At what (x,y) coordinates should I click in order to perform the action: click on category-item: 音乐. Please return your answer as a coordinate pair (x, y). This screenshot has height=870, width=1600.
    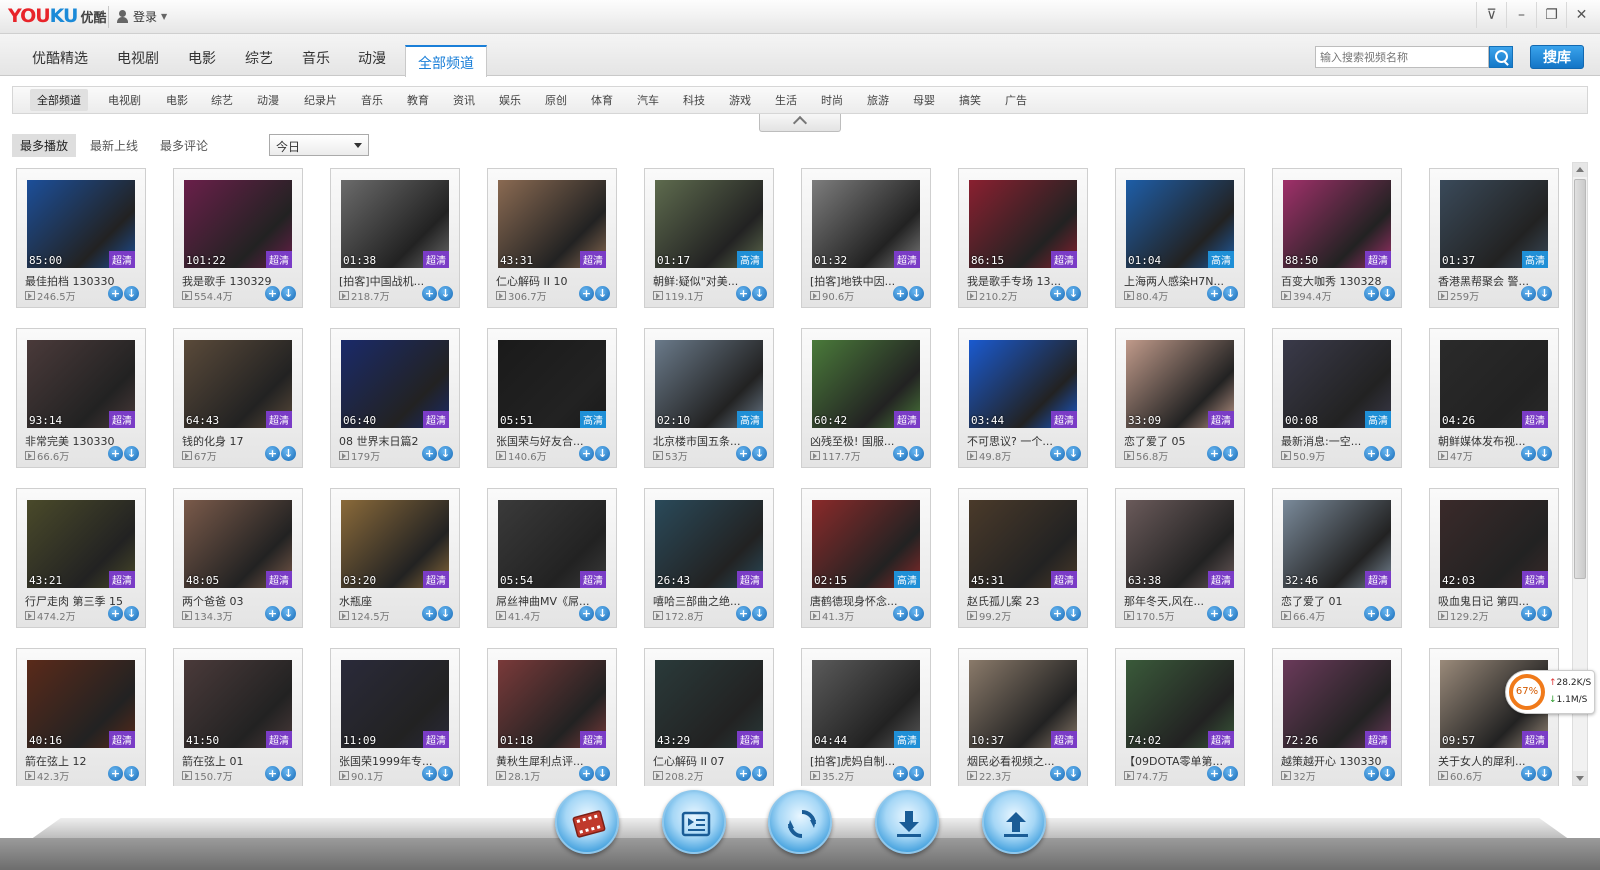
    Looking at the image, I should click on (372, 100).